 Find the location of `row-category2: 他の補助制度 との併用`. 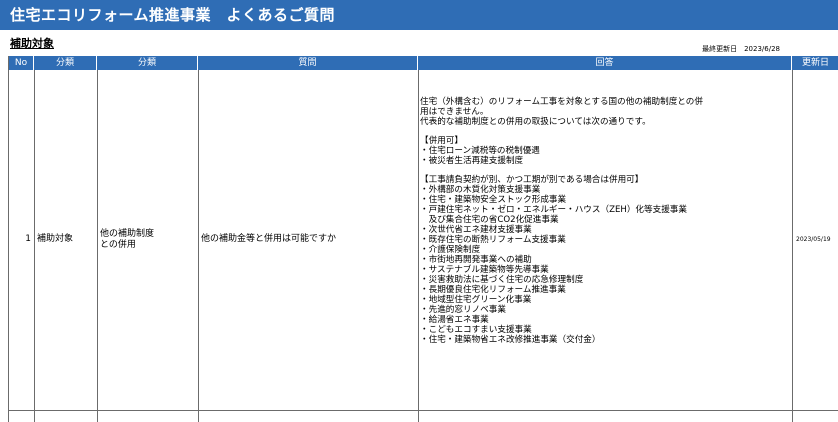

row-category2: 他の補助制度 との併用 is located at coordinates (127, 240).